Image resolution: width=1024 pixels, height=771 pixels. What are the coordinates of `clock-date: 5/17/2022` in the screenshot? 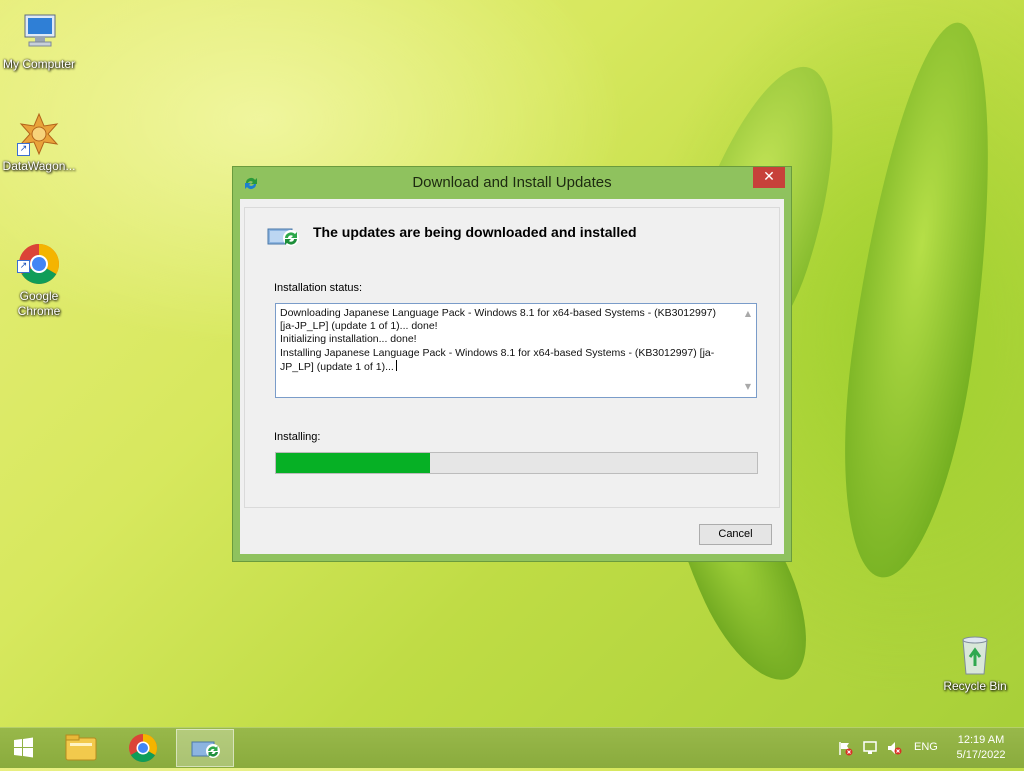 It's located at (981, 755).